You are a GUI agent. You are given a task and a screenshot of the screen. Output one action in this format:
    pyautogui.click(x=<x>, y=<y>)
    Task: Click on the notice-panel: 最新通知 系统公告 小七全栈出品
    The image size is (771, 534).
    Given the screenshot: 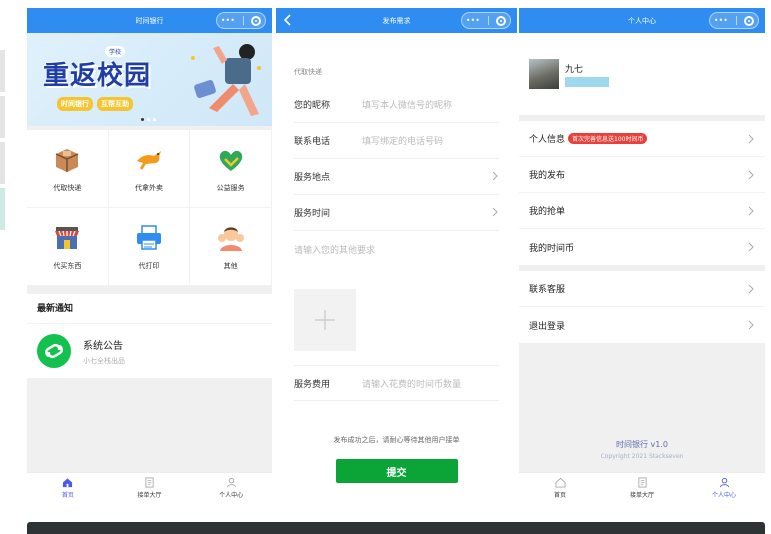 What is the action you would take?
    pyautogui.click(x=149, y=336)
    